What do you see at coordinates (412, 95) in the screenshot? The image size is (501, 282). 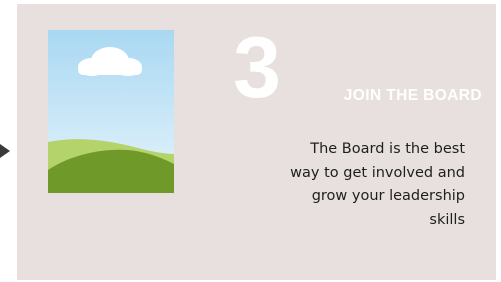 I see `step-title: JOIN THE BOARD` at bounding box center [412, 95].